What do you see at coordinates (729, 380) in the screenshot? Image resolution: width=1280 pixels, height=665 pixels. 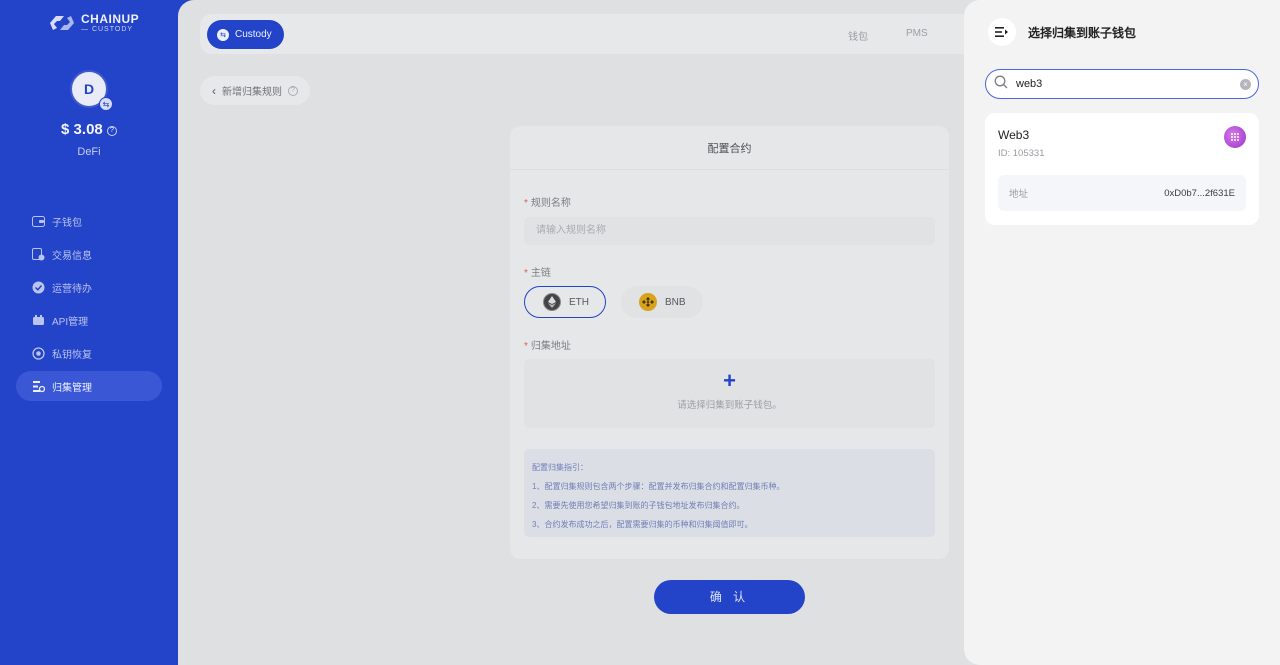 I see `plus-icon: +` at bounding box center [729, 380].